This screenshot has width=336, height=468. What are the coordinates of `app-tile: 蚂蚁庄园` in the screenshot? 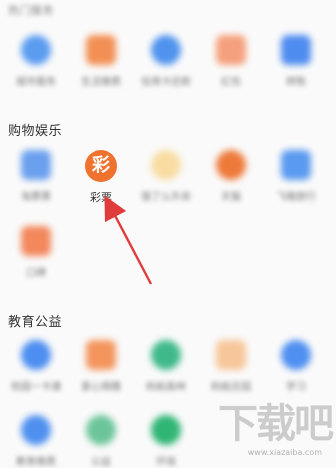 It's located at (231, 366).